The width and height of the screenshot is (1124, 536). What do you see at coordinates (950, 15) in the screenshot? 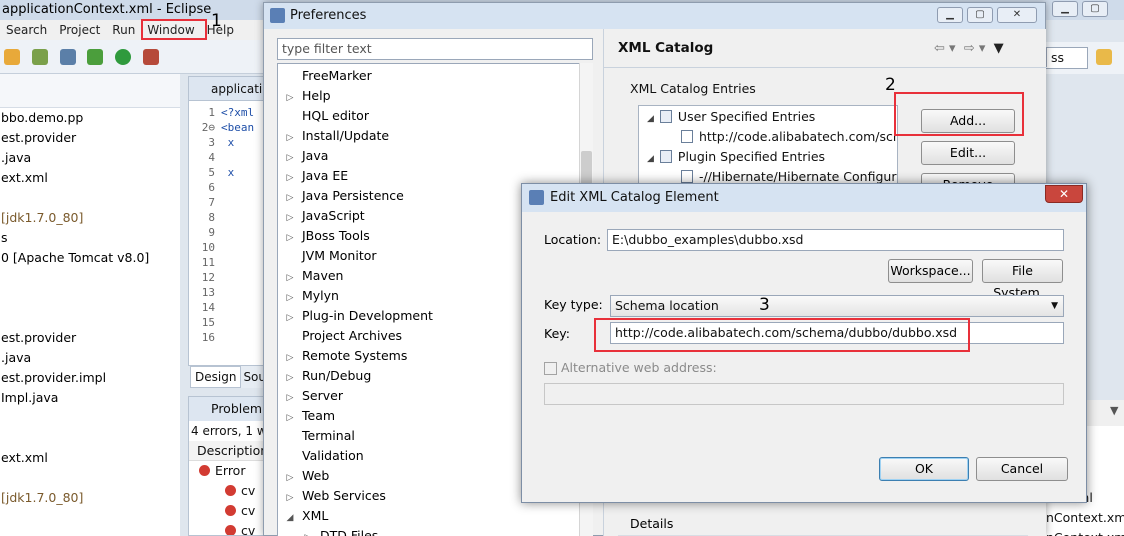
I see `preferences-minimize-icon: ▁` at bounding box center [950, 15].